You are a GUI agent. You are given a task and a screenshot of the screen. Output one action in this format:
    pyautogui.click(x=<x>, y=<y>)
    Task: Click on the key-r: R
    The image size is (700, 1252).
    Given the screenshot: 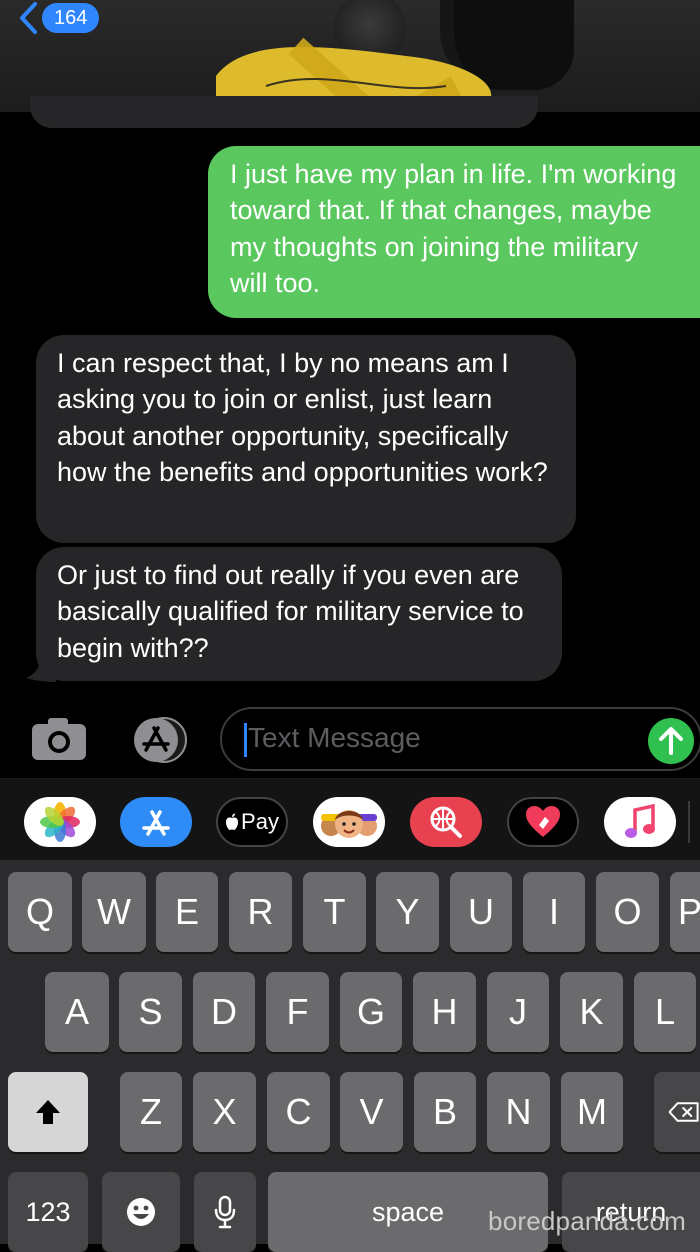 What is the action you would take?
    pyautogui.click(x=260, y=912)
    